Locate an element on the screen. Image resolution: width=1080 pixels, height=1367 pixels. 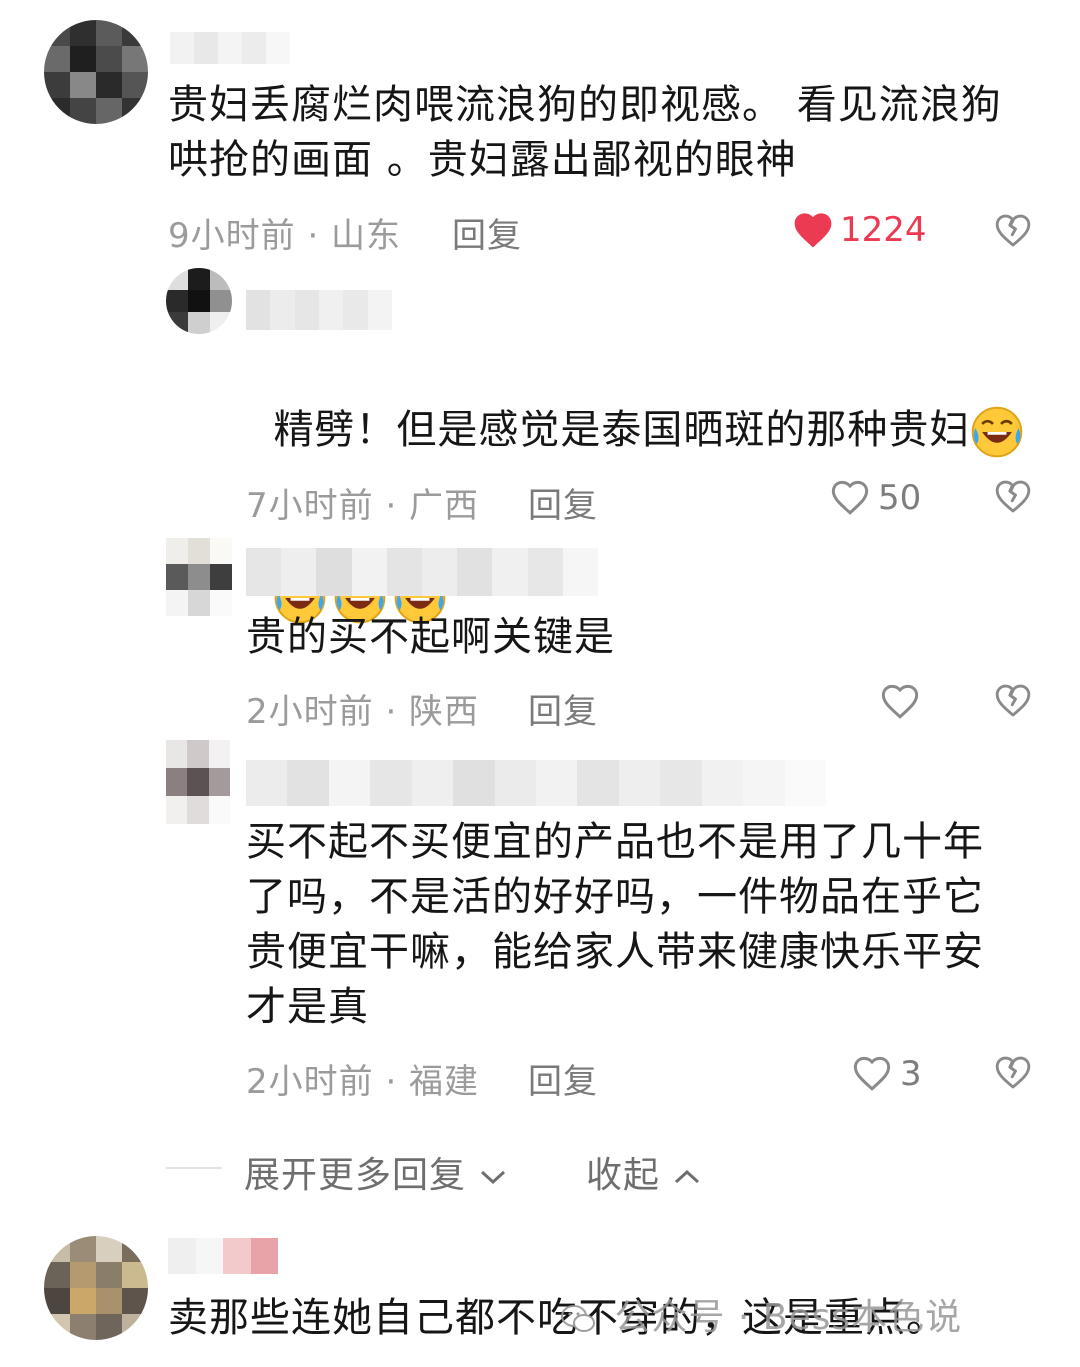
comment-text: 贵妇丢腐烂肉喂流浪狗的即视感。 看见流浪狗 哄抢的画面 。贵妇露出鄙视的眼神 is located at coordinates (585, 132).